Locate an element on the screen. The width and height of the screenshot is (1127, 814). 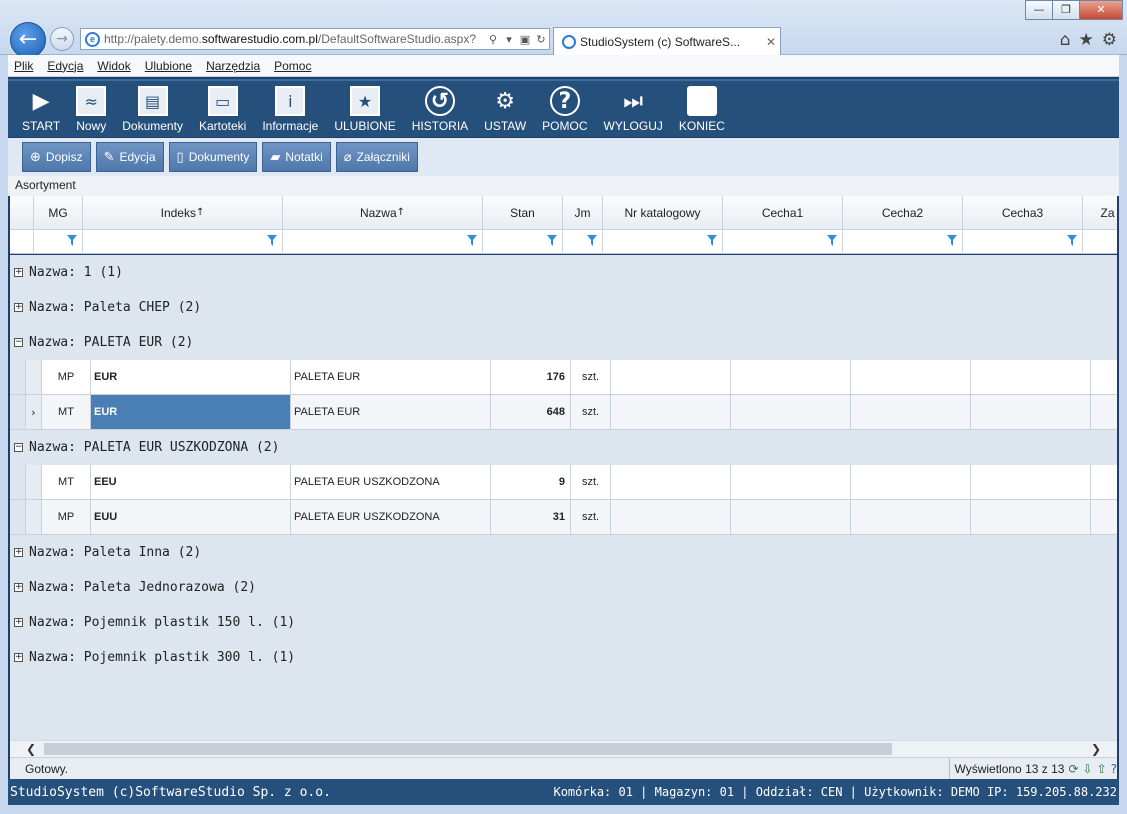
cell-mg: MT is located at coordinates (66, 412).